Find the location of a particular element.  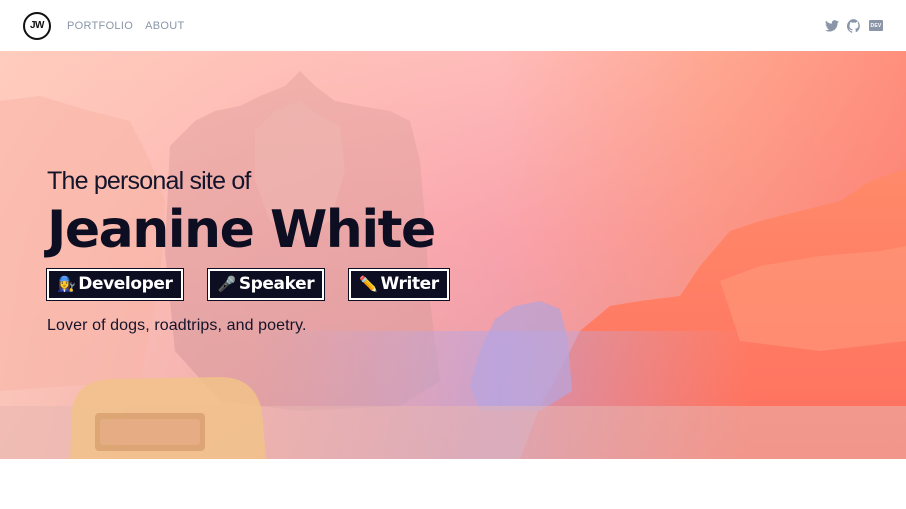

tag-label: Developer is located at coordinates (125, 283).